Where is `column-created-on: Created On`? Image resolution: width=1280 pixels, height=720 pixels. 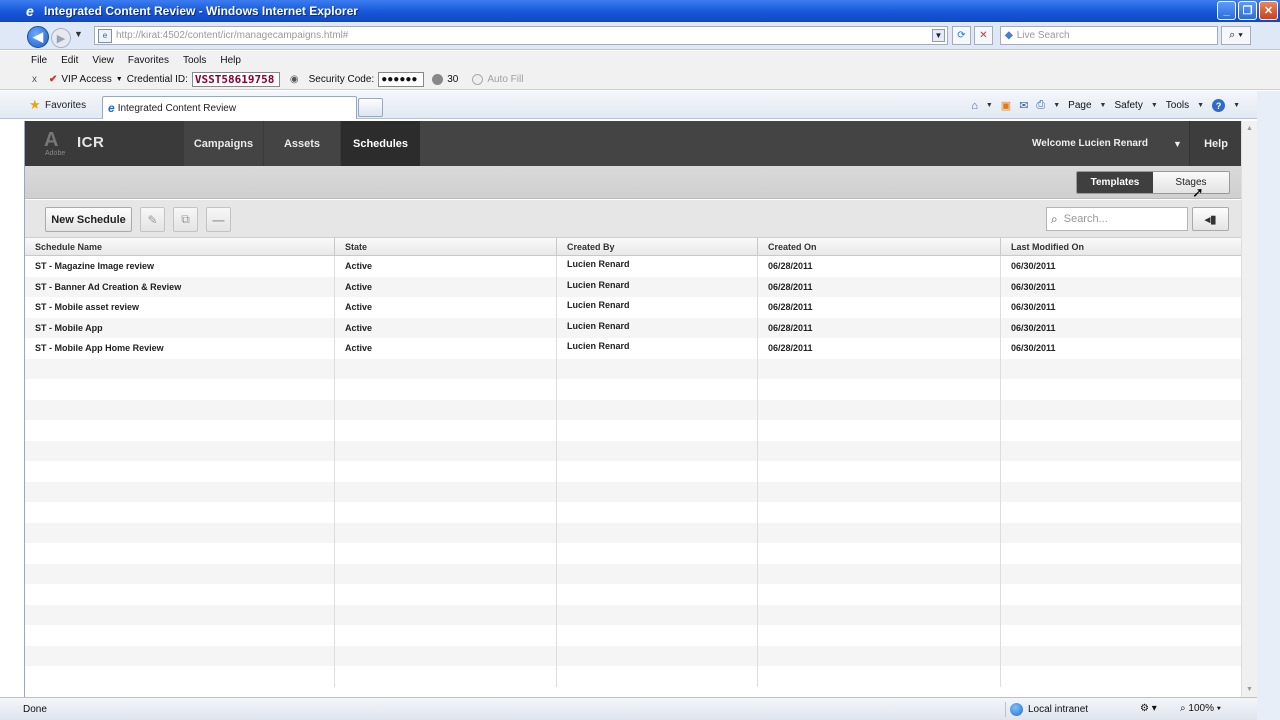
column-created-on: Created On is located at coordinates (879, 246).